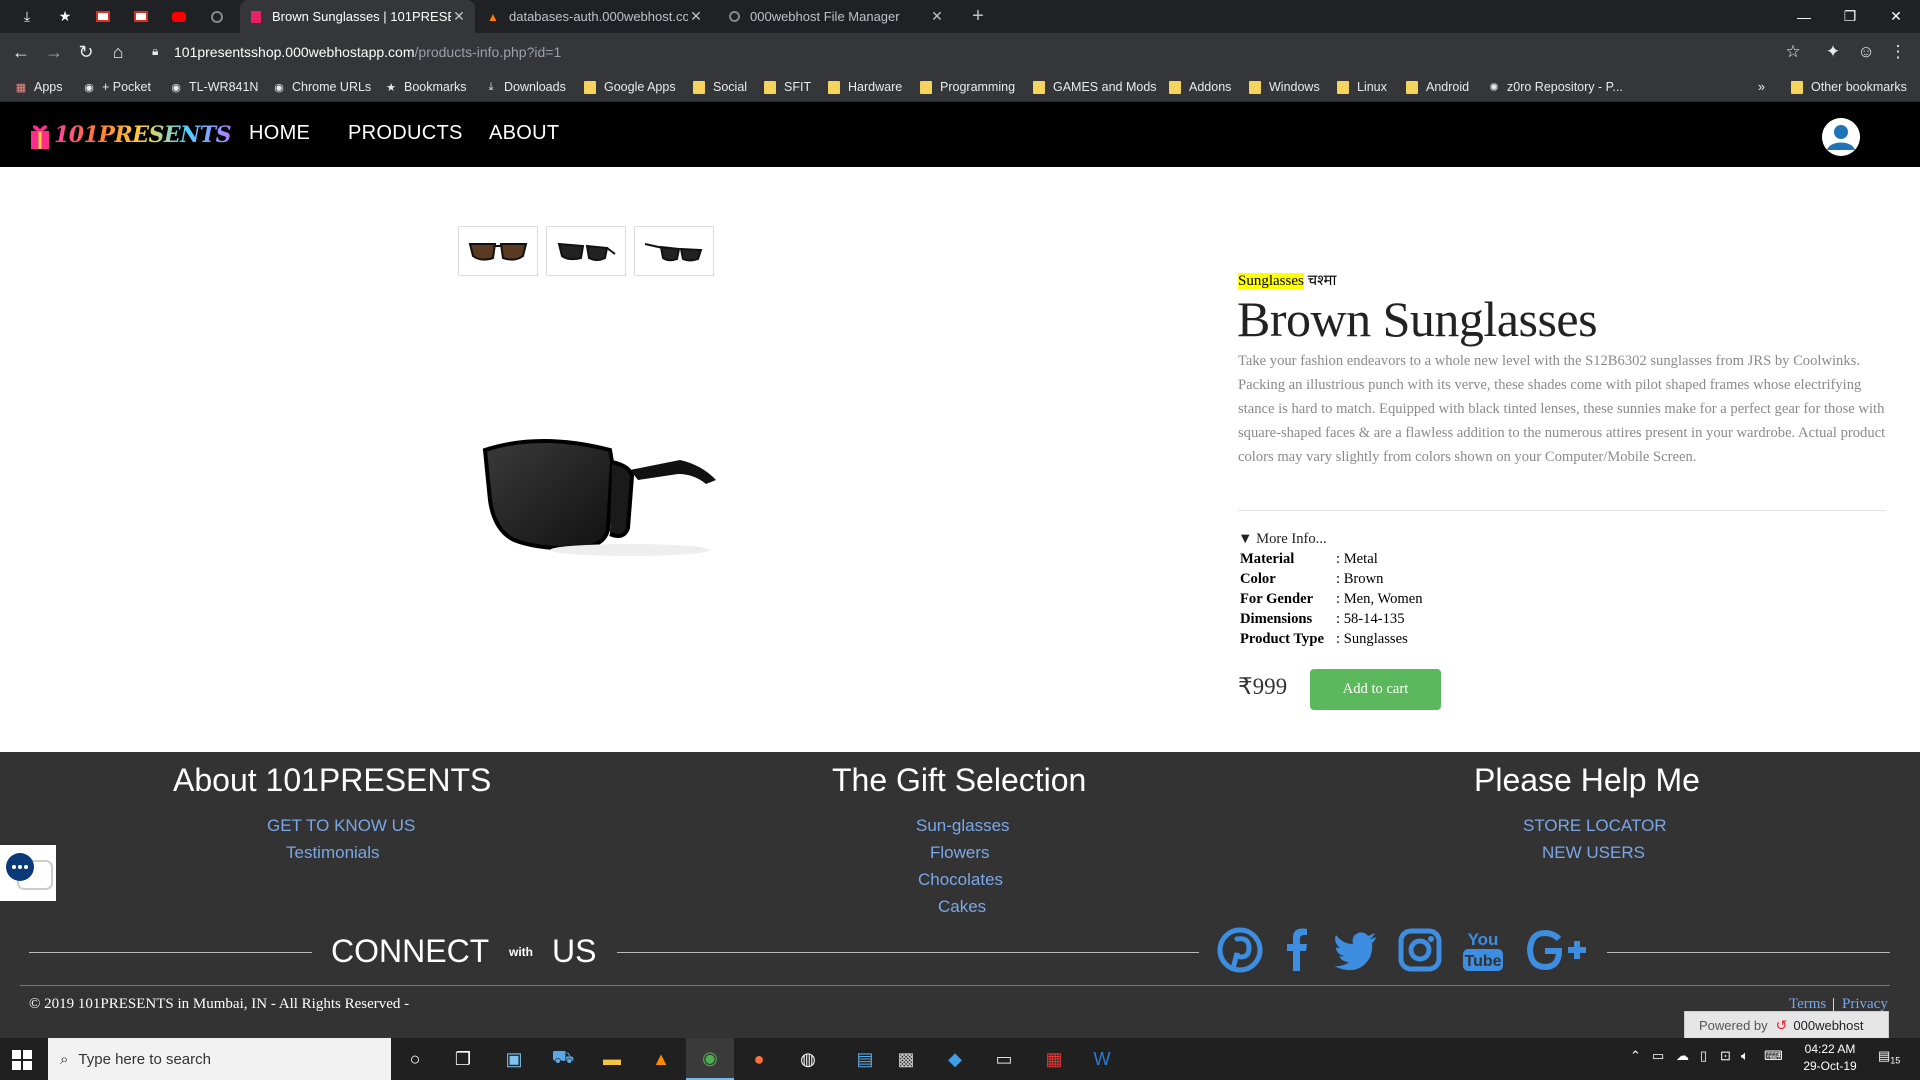 Image resolution: width=1920 pixels, height=1080 pixels. I want to click on product-title: Brown Sunglasses, so click(1417, 319).